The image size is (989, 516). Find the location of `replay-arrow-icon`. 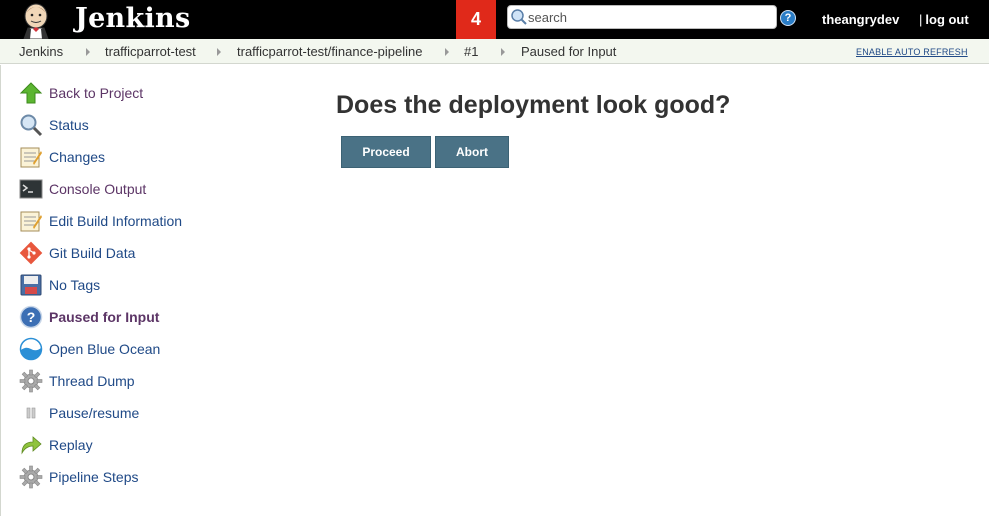

replay-arrow-icon is located at coordinates (31, 445).